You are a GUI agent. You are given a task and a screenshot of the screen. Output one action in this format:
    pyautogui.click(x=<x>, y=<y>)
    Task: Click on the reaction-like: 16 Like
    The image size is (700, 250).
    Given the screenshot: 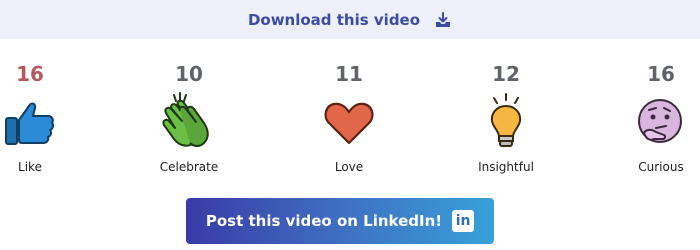 What is the action you would take?
    pyautogui.click(x=37, y=117)
    